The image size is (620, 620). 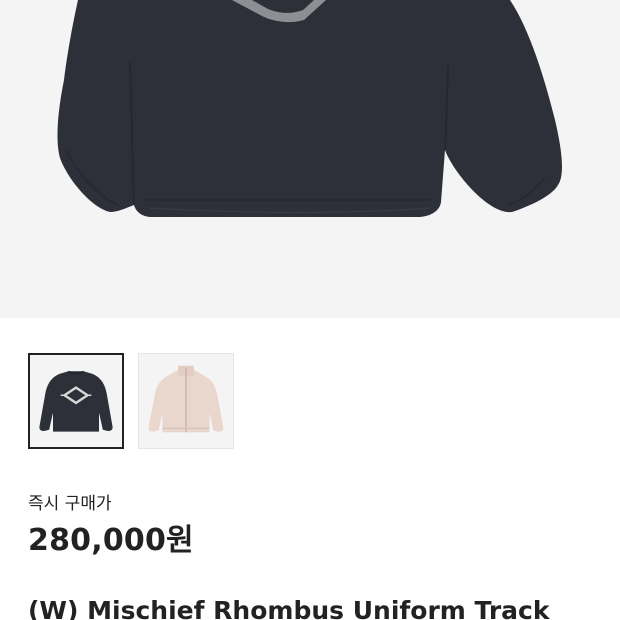 I want to click on navy-track-jacket-back-thumbnail, so click(x=76, y=401).